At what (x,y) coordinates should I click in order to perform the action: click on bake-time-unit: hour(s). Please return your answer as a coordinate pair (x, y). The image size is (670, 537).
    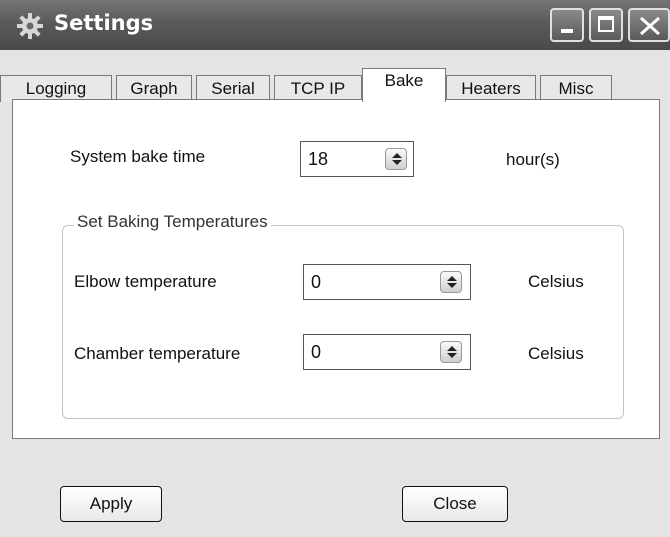
    Looking at the image, I should click on (533, 159).